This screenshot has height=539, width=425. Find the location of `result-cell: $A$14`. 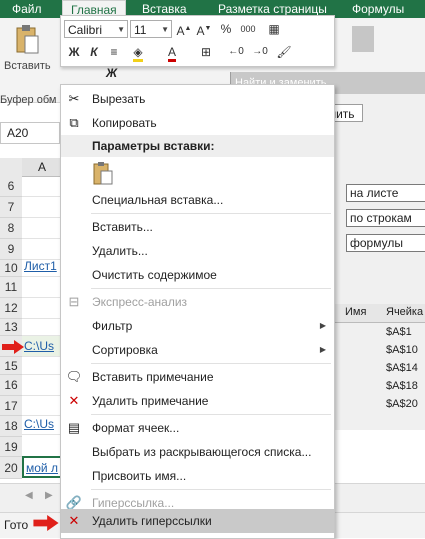

result-cell: $A$14 is located at coordinates (402, 368).